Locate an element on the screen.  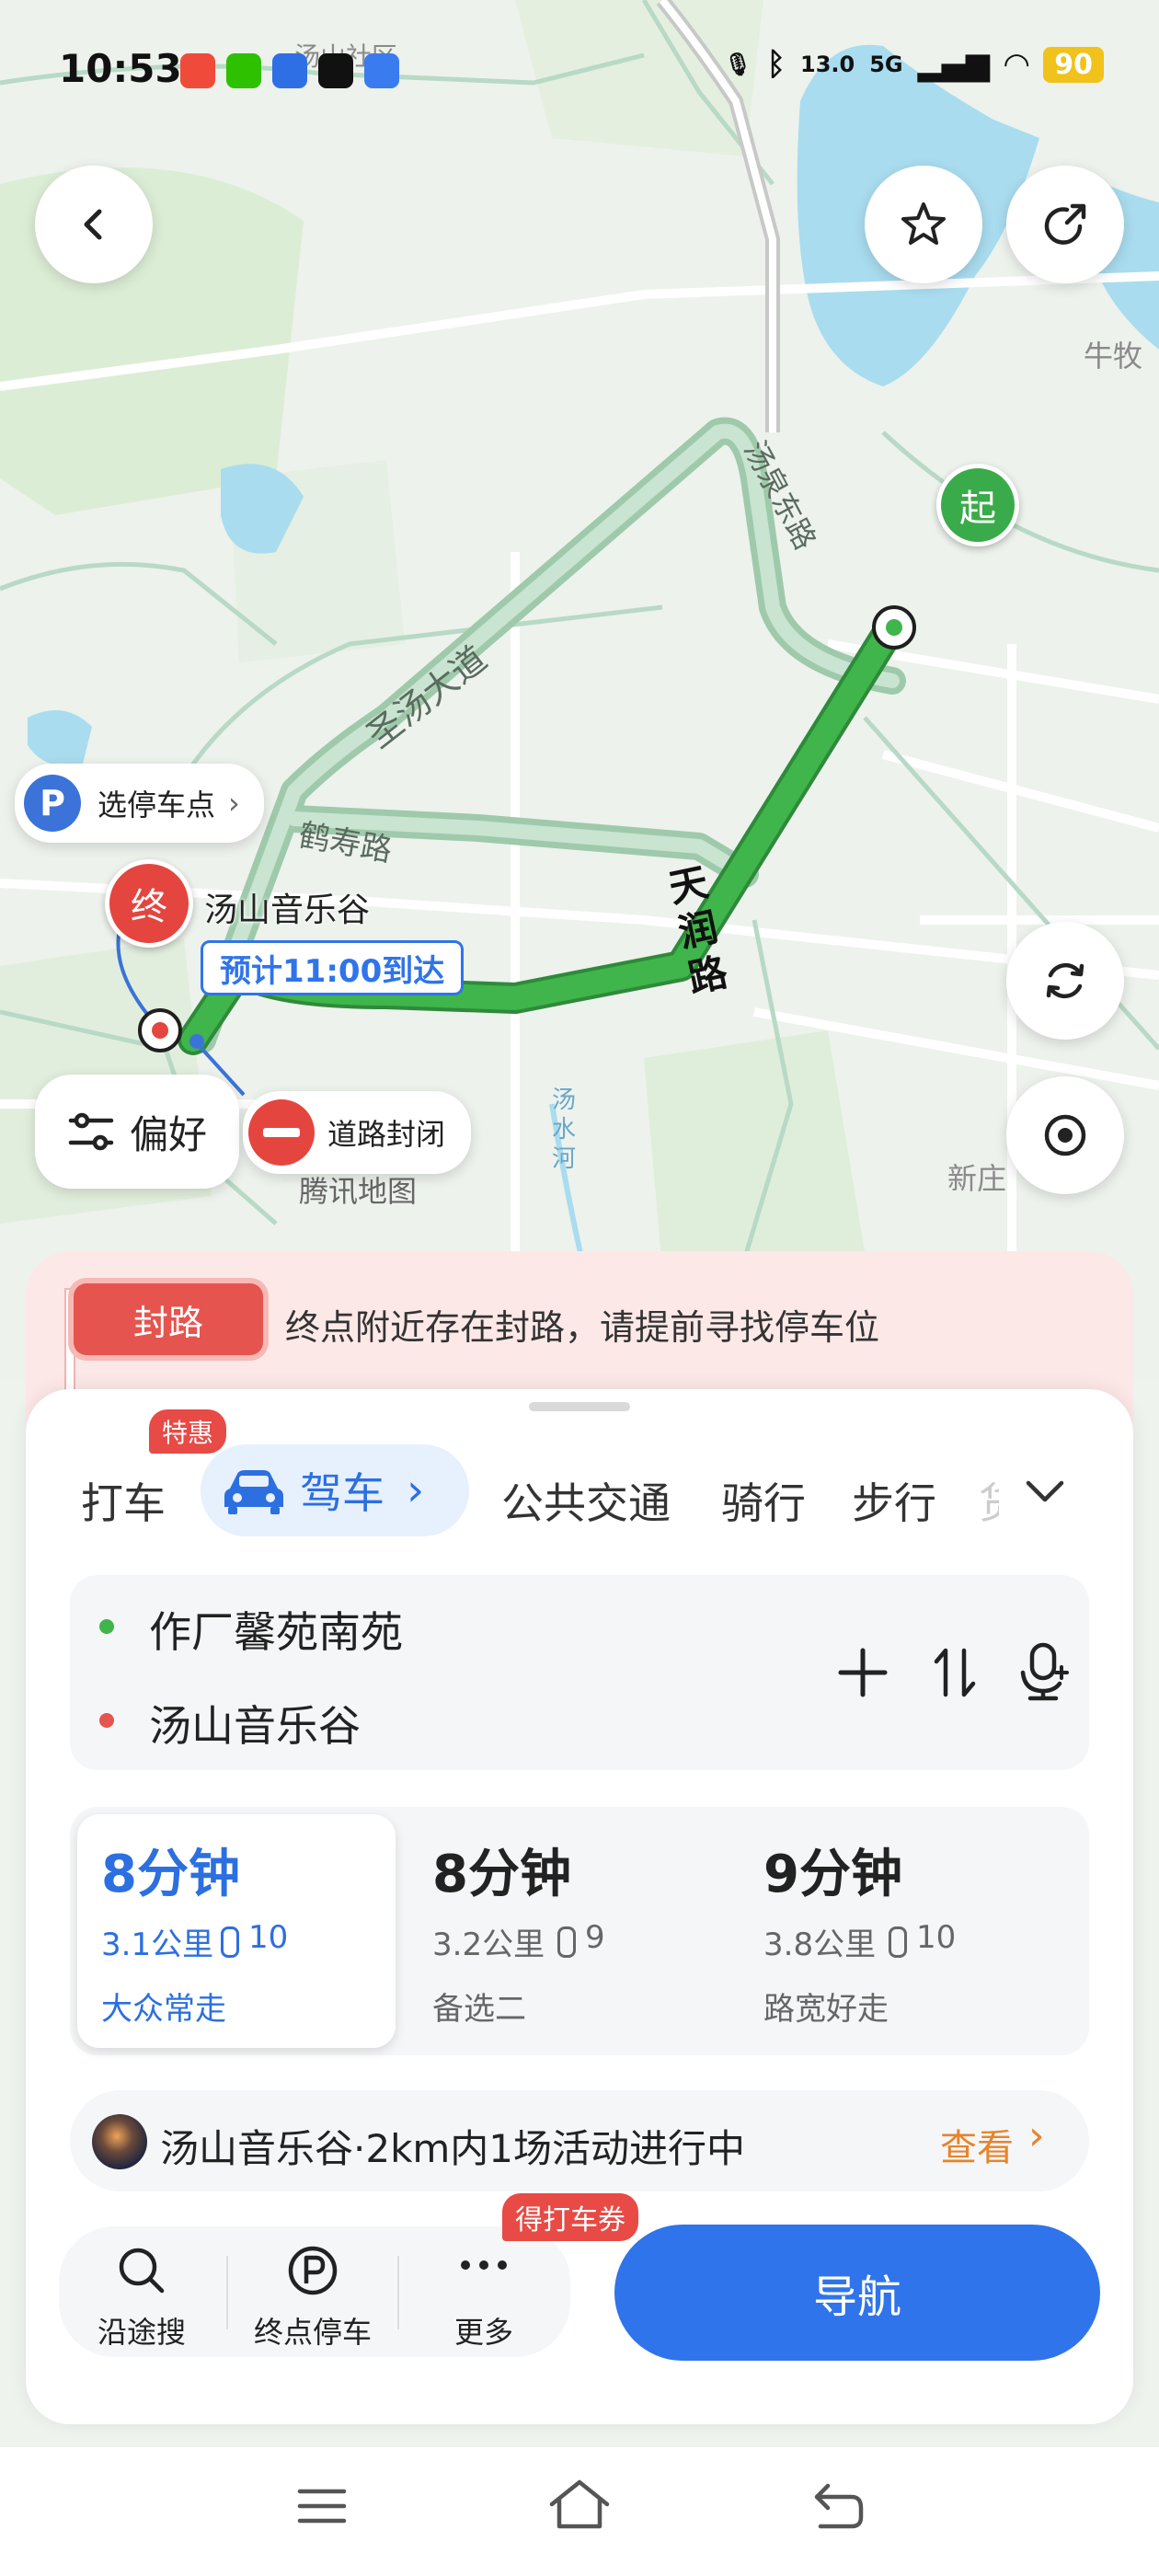
status-time: 10:53 is located at coordinates (120, 68).